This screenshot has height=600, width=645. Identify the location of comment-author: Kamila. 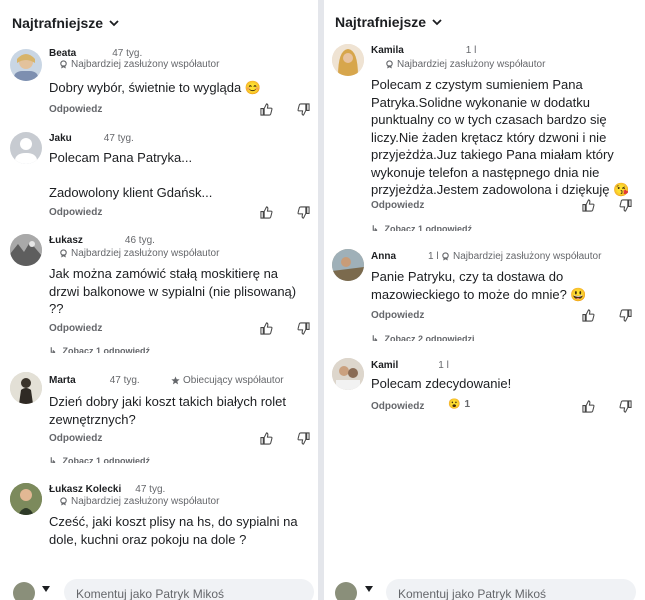
(387, 50).